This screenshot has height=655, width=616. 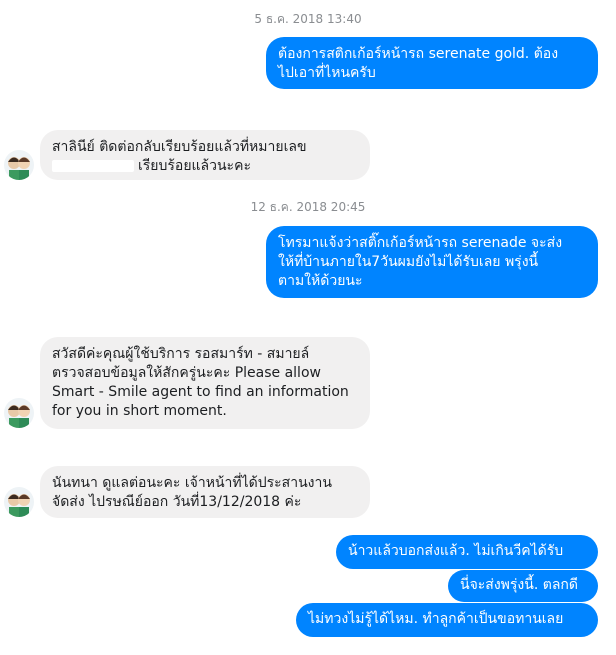 I want to click on redaction-block, so click(x=93, y=166).